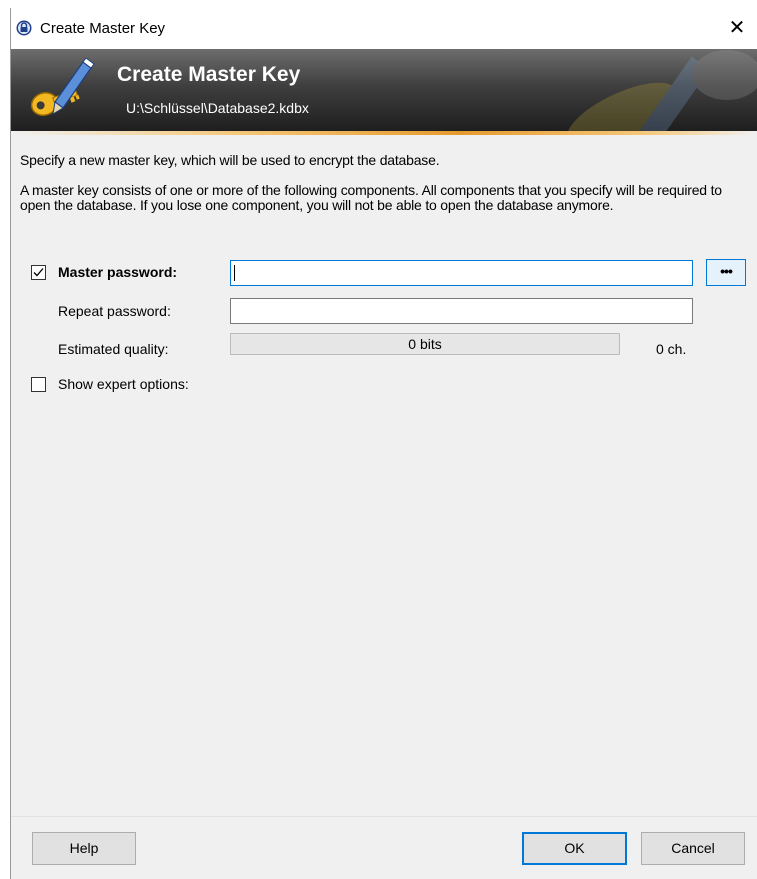 This screenshot has height=879, width=757. I want to click on window-title: Create Master Key, so click(103, 28).